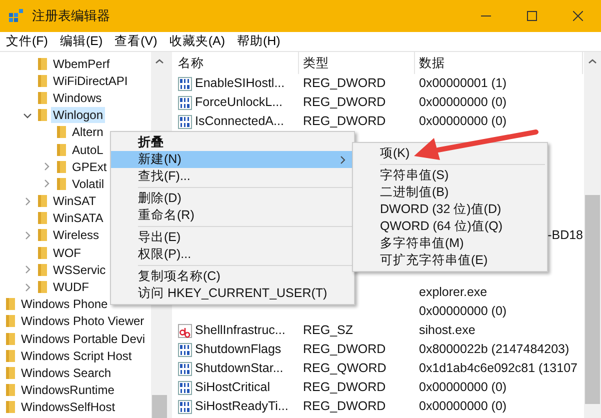 This screenshot has width=601, height=418. What do you see at coordinates (235, 63) in the screenshot?
I see `column-header: 名称` at bounding box center [235, 63].